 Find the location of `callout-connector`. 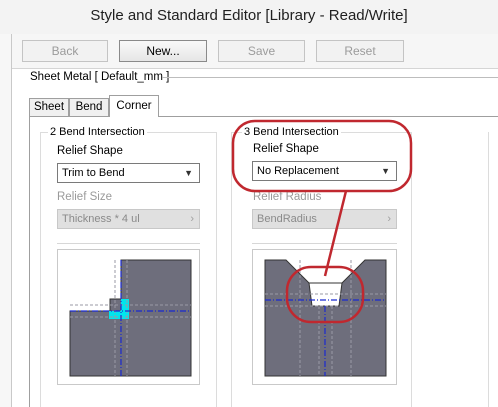

callout-connector is located at coordinates (335, 233).